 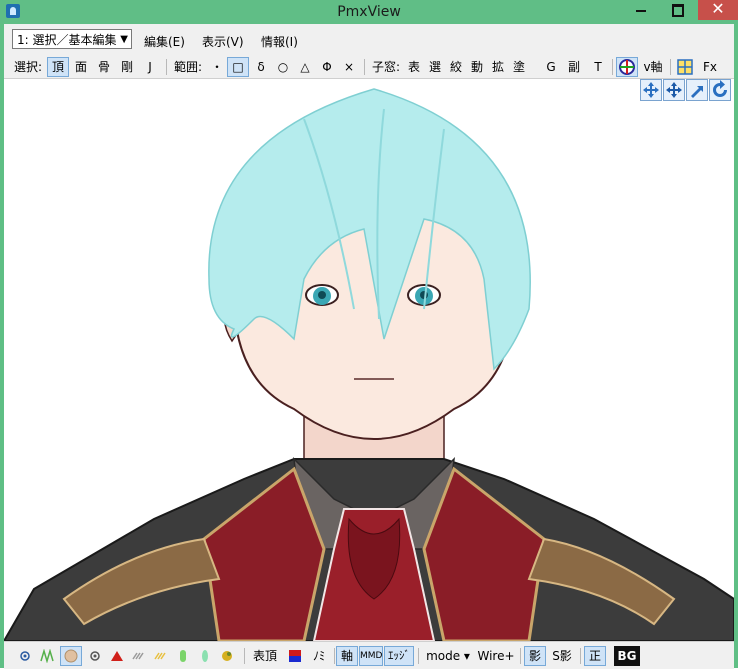 I want to click on face-display-toggle, so click(x=71, y=656).